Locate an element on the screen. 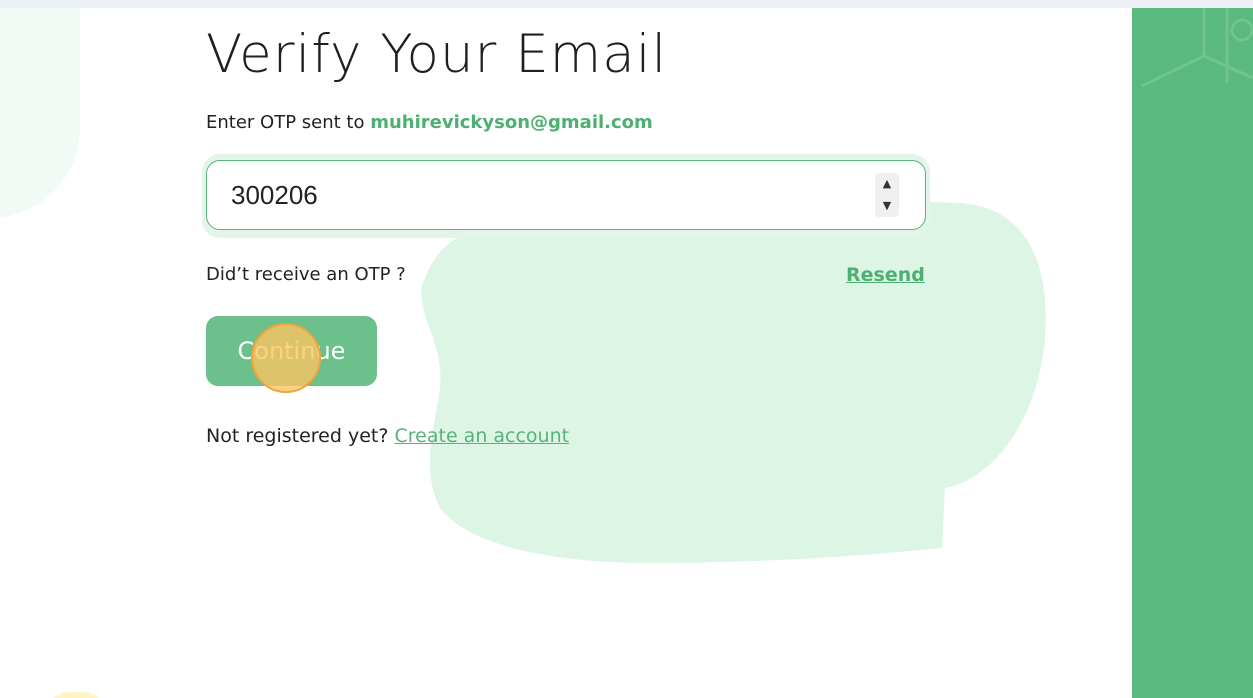  right-brand-panel is located at coordinates (1192, 353).